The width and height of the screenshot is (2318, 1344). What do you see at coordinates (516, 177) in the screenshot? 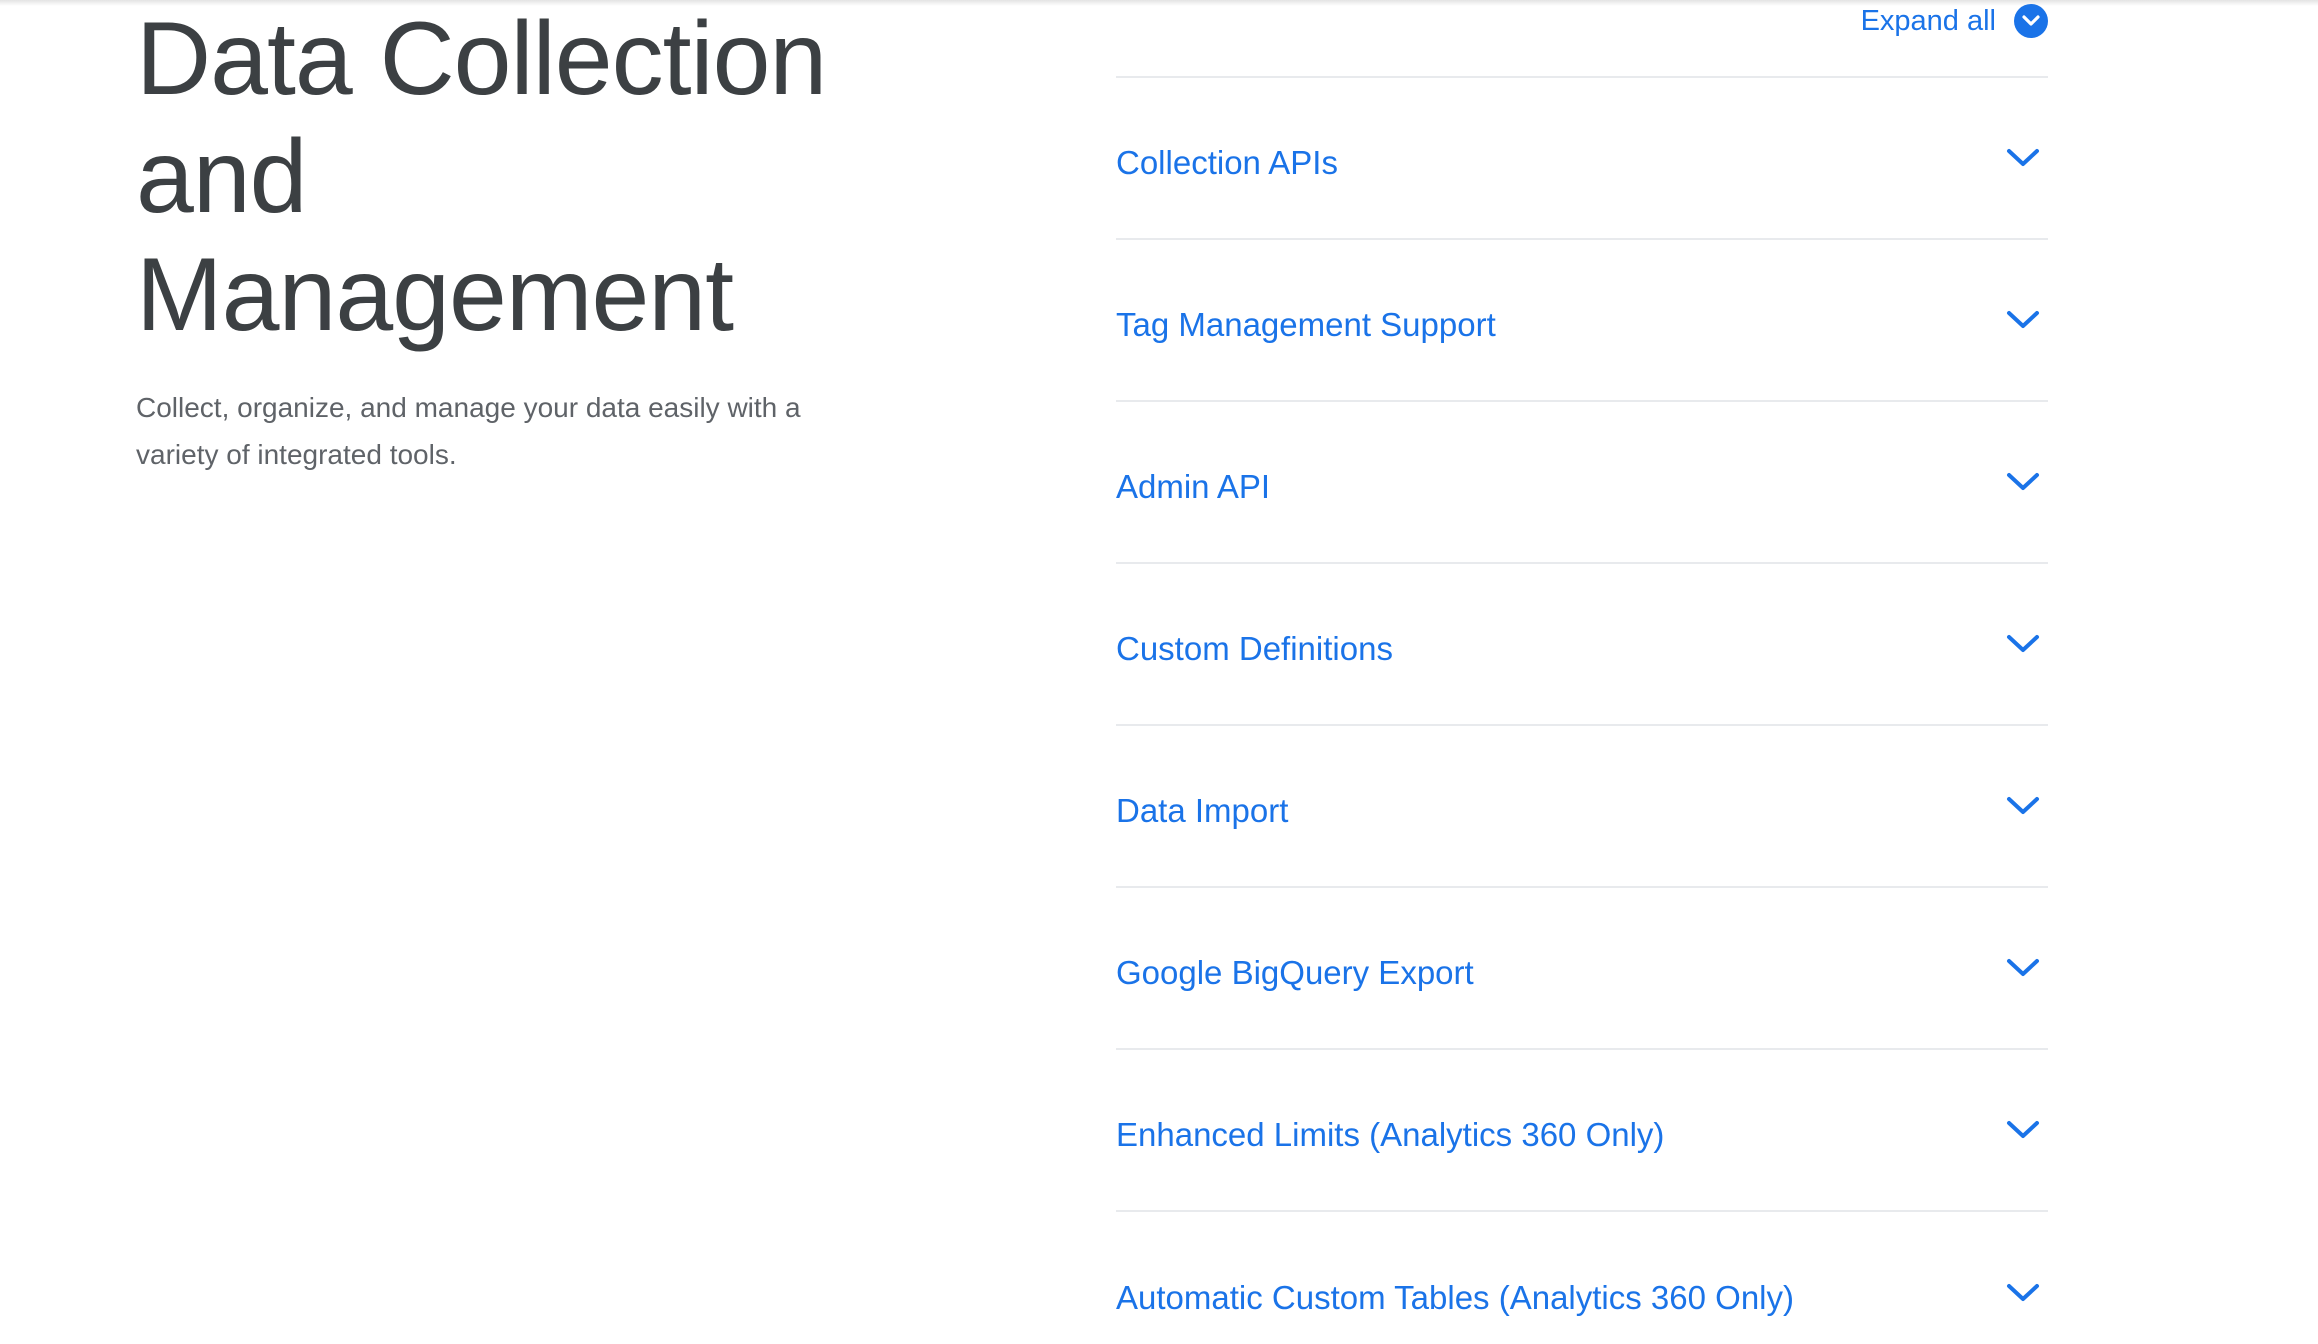
I see `page-title: Data Collection and Management` at bounding box center [516, 177].